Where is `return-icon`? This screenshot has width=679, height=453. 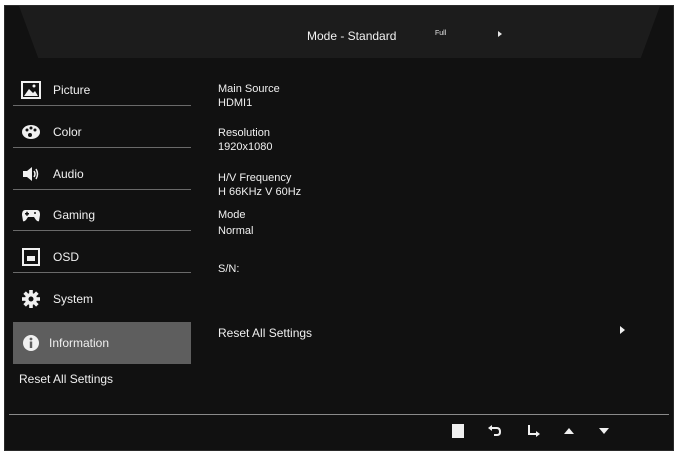 return-icon is located at coordinates (495, 431).